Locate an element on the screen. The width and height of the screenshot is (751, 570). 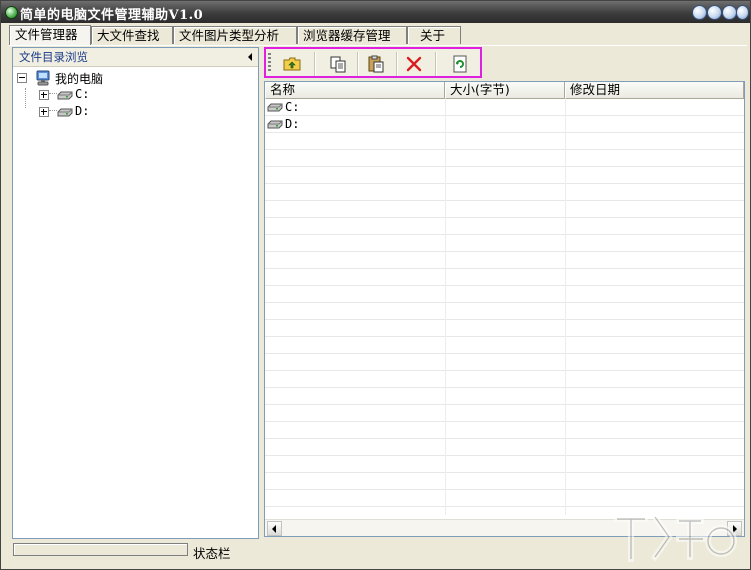
tab-browser-cache-manager: 浏览器缓存管理 is located at coordinates (352, 35).